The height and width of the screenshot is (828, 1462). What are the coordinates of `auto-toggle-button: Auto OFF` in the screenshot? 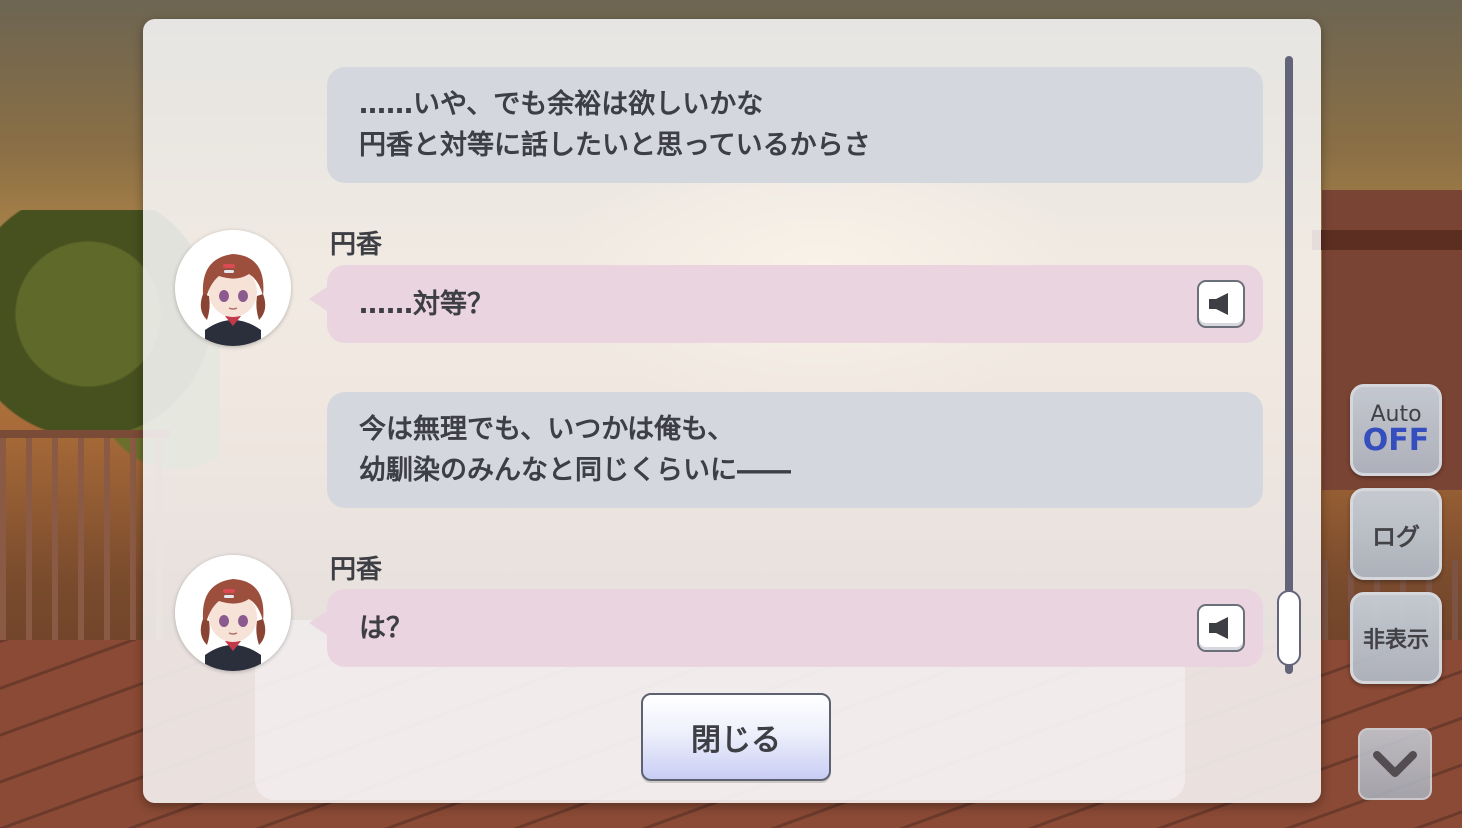 It's located at (1396, 430).